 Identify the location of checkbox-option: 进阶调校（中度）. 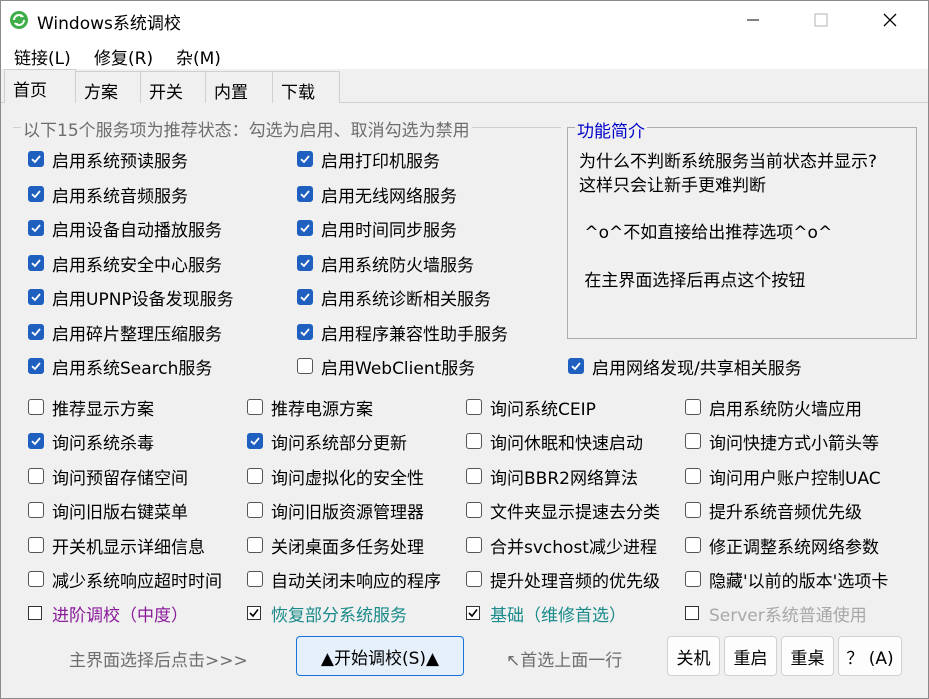
(108, 613).